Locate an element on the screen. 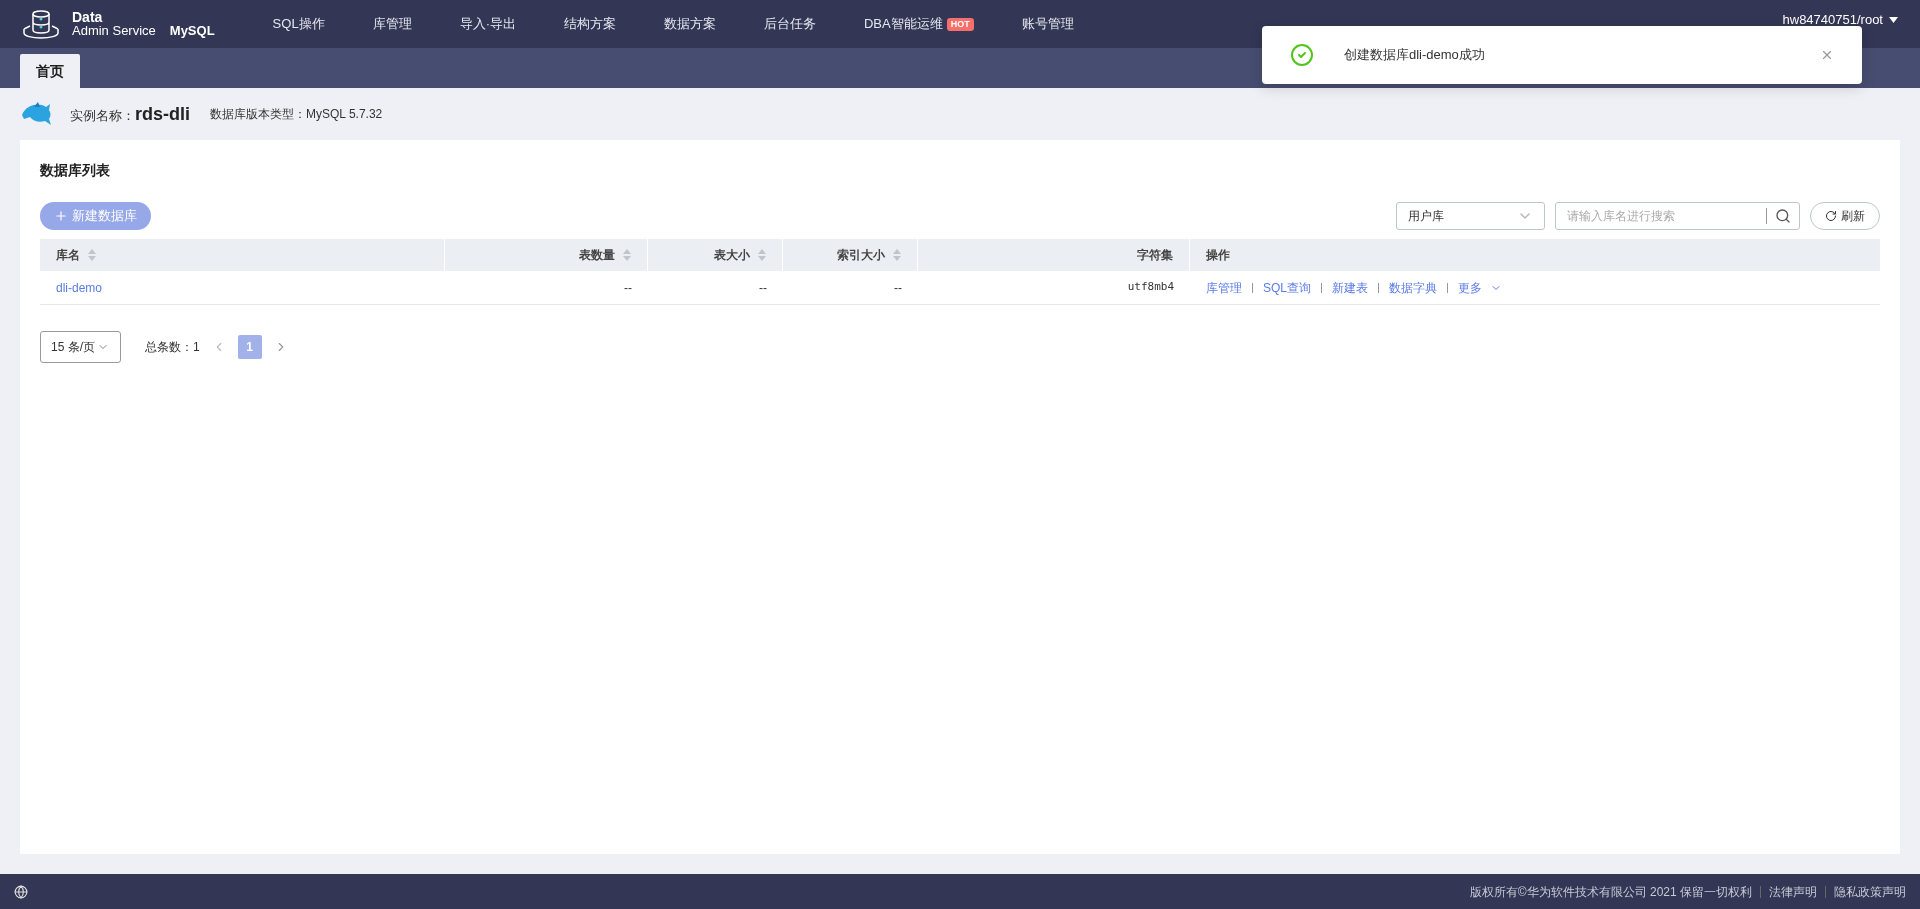 This screenshot has height=909, width=1920. logo-subtitle: Admin Service is located at coordinates (114, 31).